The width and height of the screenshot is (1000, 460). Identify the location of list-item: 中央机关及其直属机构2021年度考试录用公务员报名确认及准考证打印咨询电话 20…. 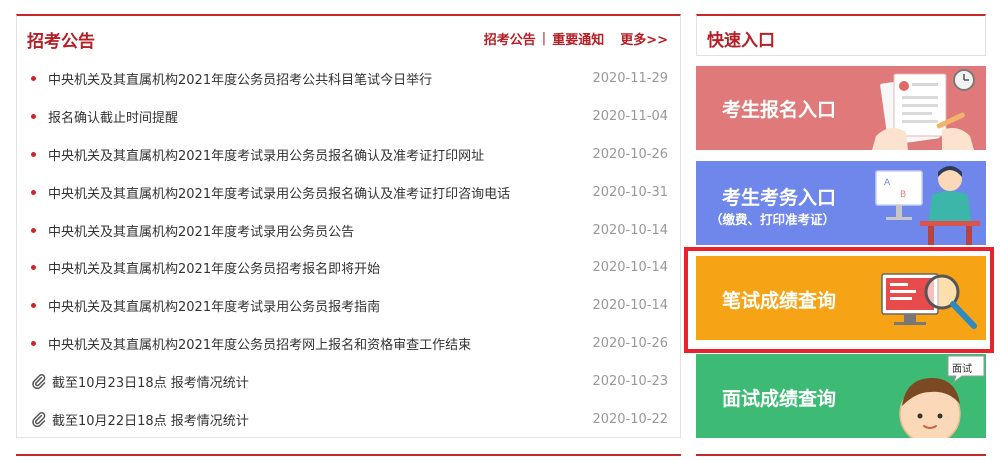
(348, 192).